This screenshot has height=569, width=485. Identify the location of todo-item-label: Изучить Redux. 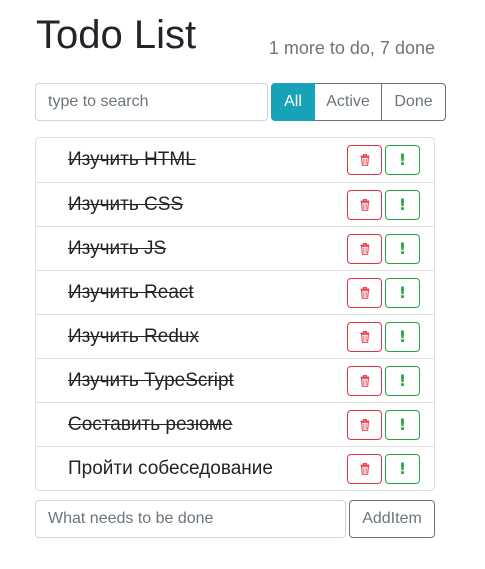
(133, 336).